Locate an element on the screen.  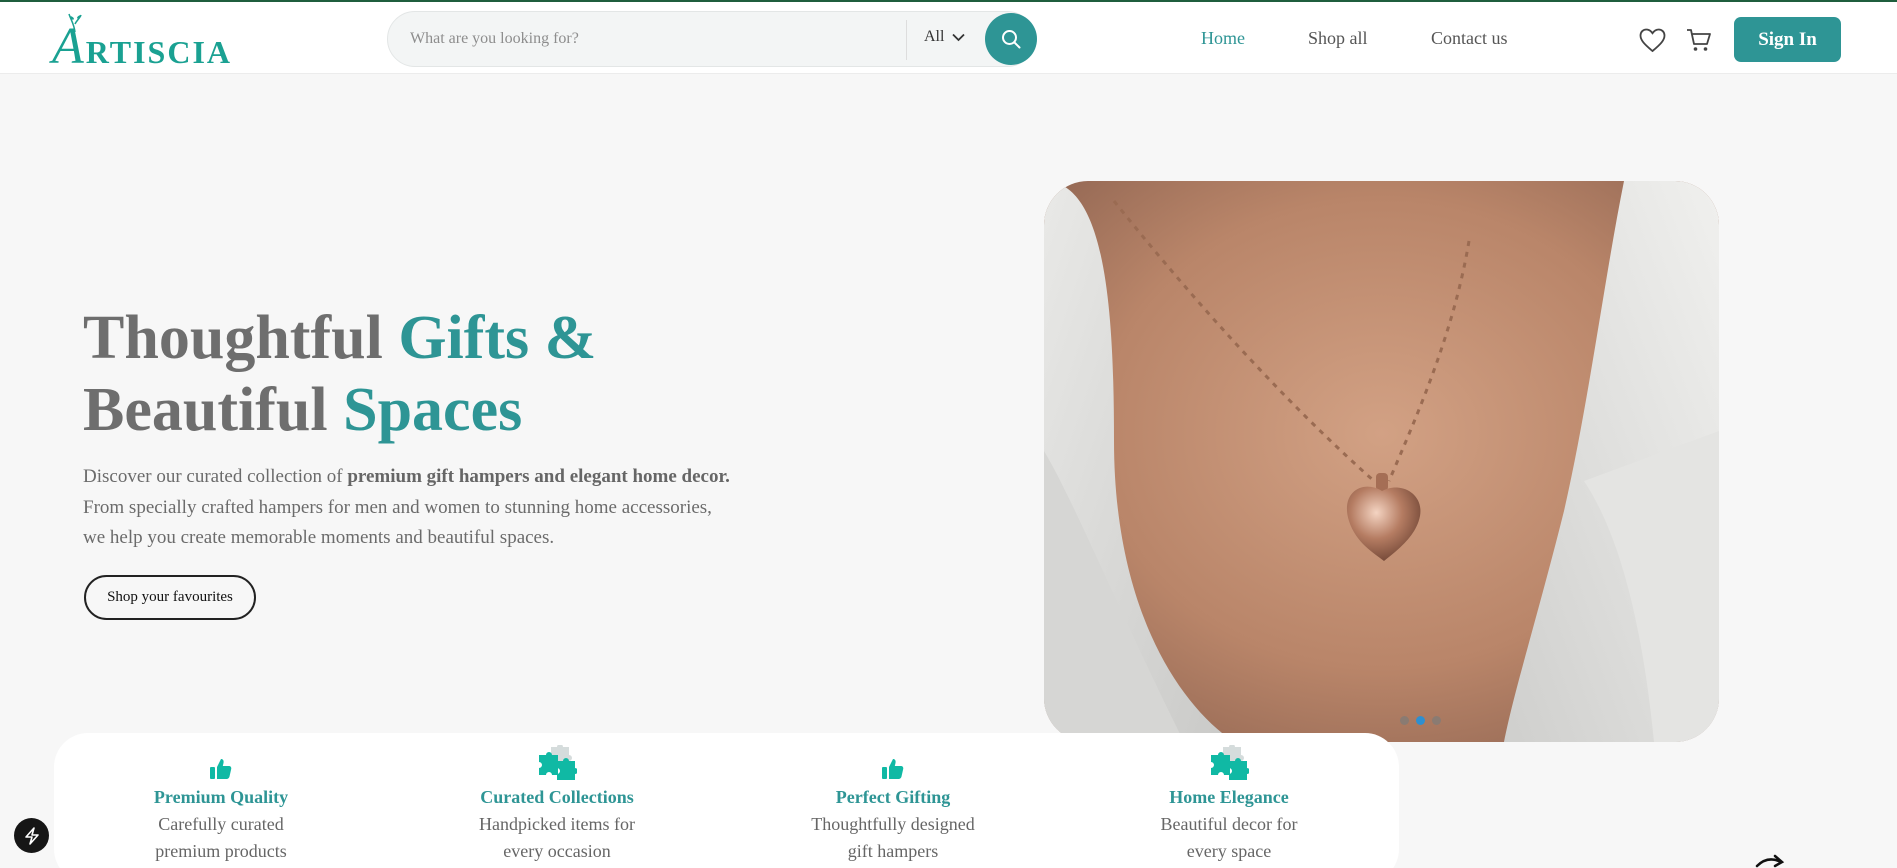
hero-title: Thoughtful Gifts & Beautiful Spaces is located at coordinates (483, 374).